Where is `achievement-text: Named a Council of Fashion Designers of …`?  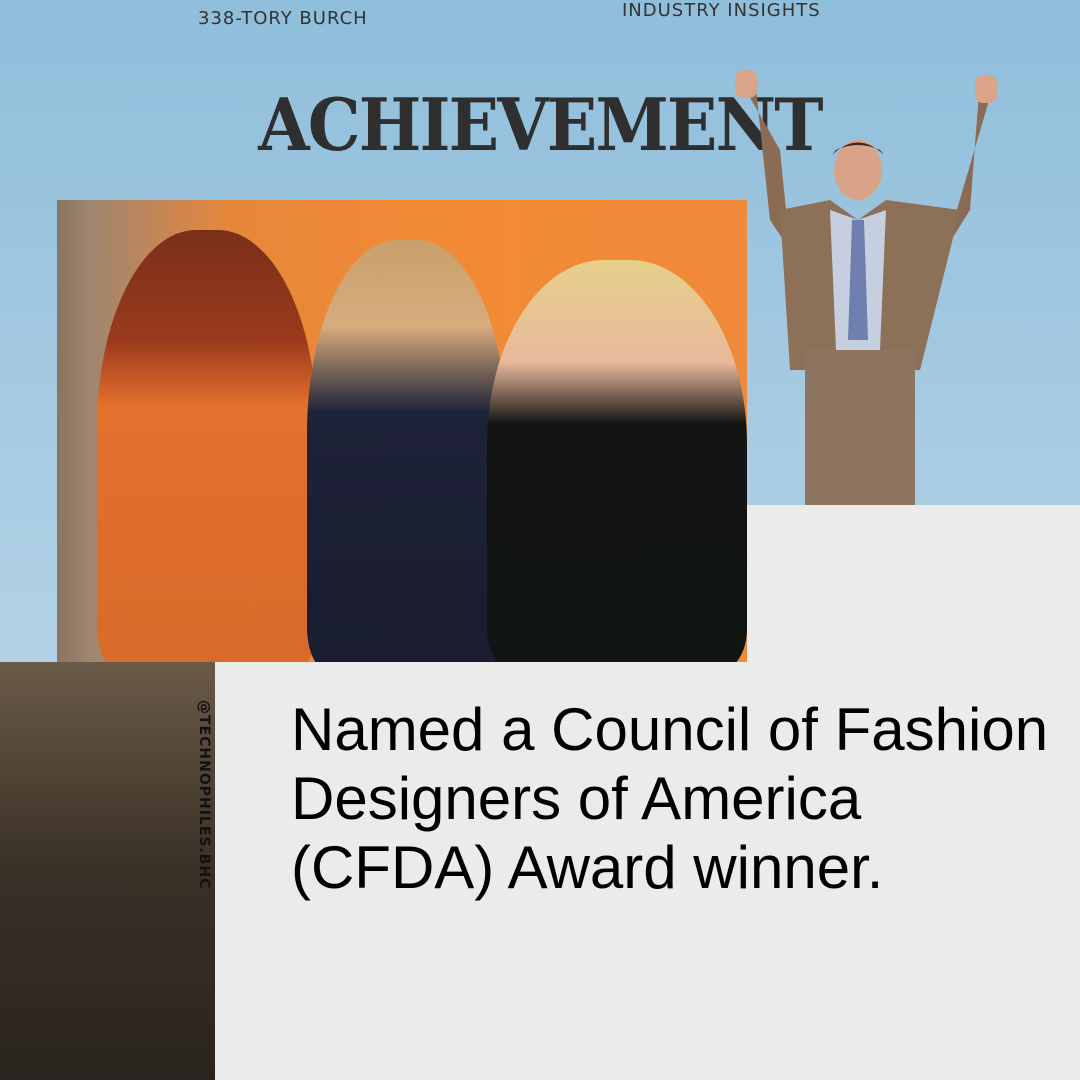 achievement-text: Named a Council of Fashion Designers of … is located at coordinates (670, 798).